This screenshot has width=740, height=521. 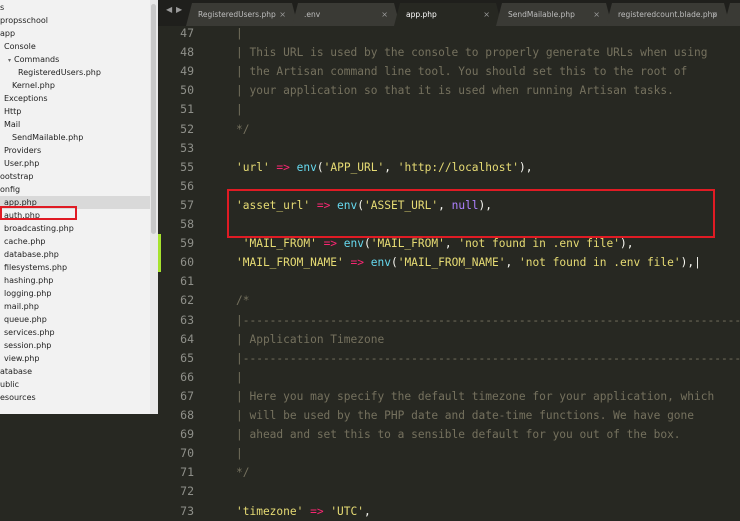 I want to click on sidebar-item-view-php: view.php, so click(x=75, y=358).